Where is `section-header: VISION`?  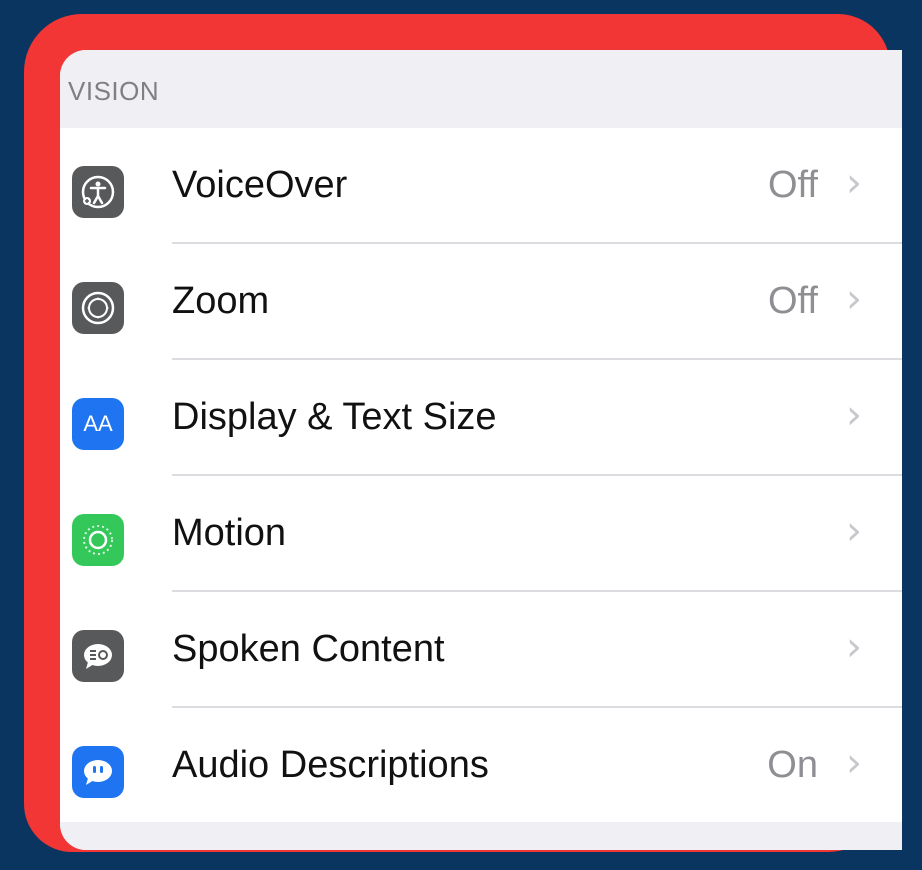 section-header: VISION is located at coordinates (481, 89).